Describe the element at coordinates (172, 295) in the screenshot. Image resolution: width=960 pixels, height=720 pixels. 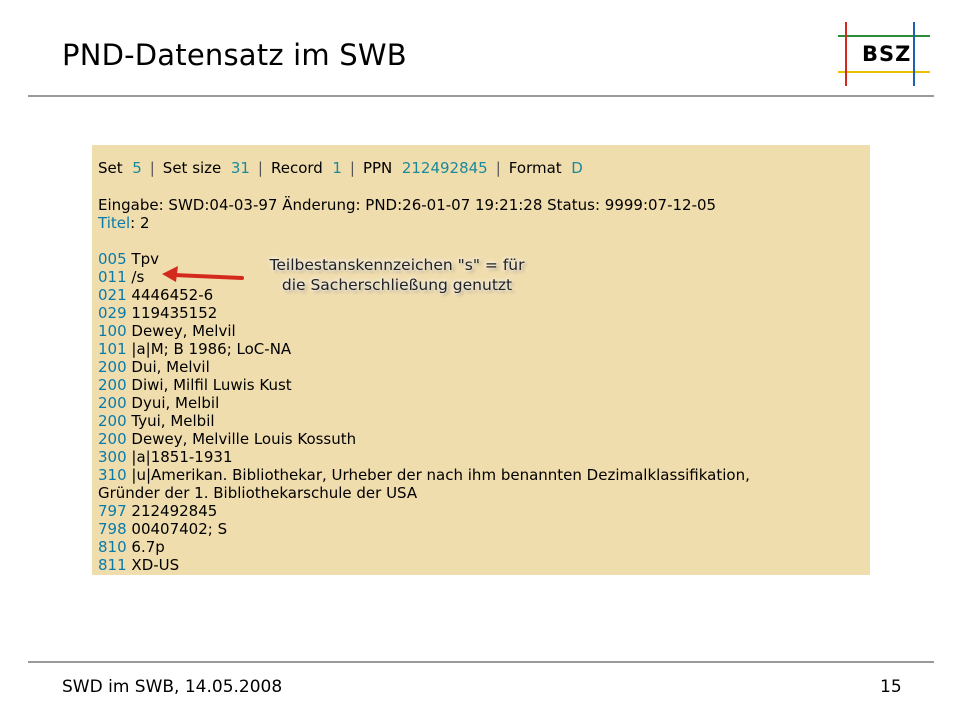
I see `field-value: 4446452-6` at that location.